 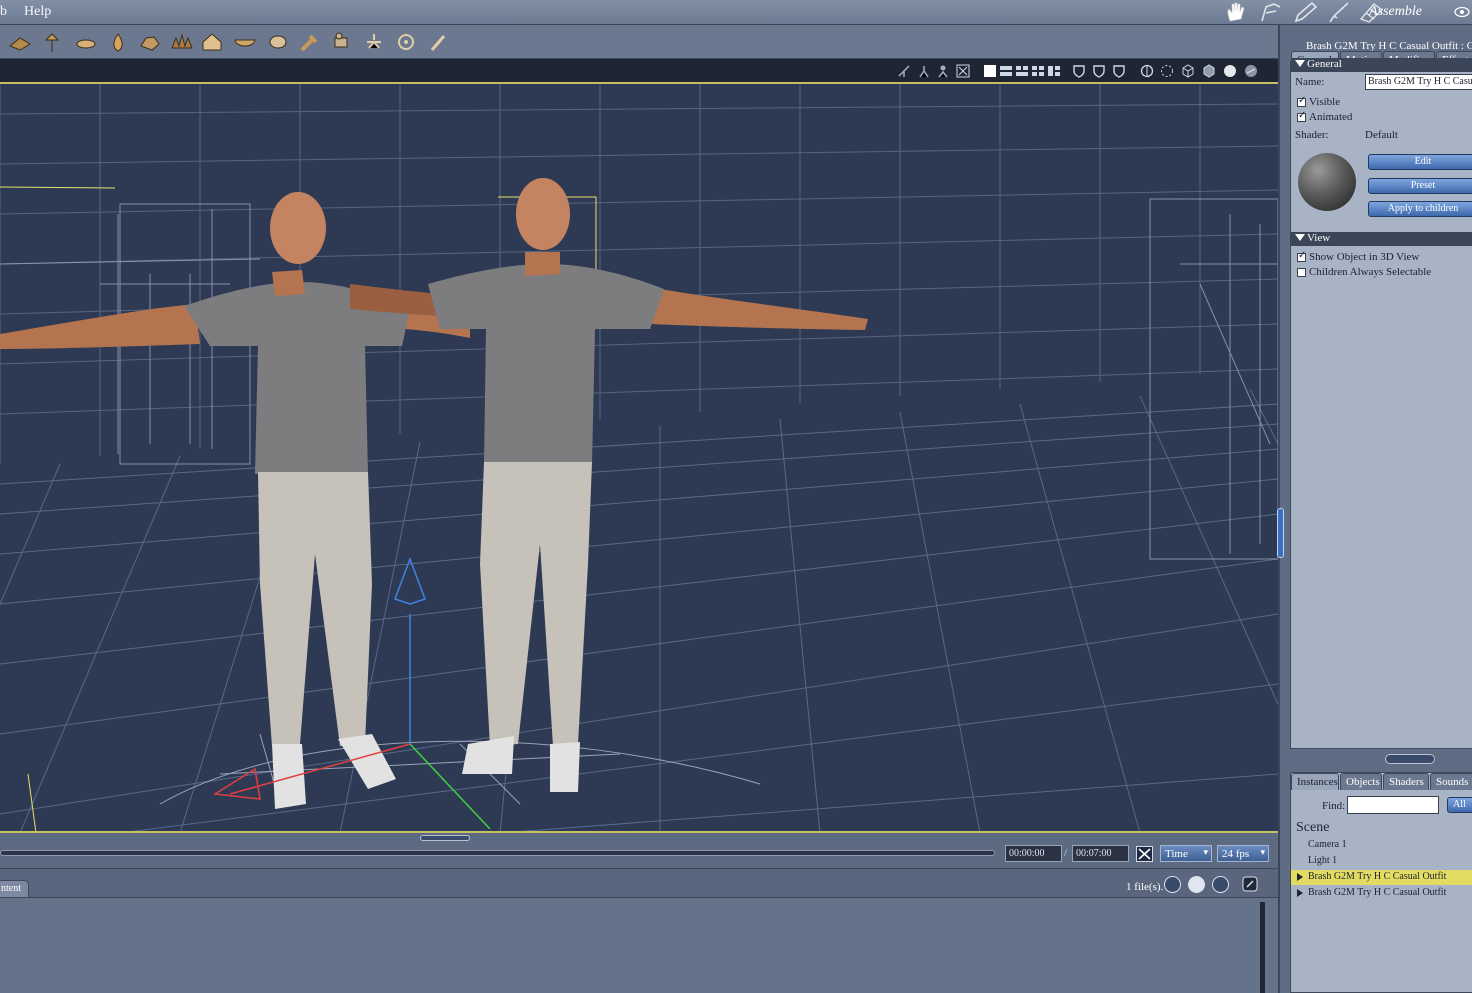 What do you see at coordinates (1462, 12) in the screenshot?
I see `eye-icon` at bounding box center [1462, 12].